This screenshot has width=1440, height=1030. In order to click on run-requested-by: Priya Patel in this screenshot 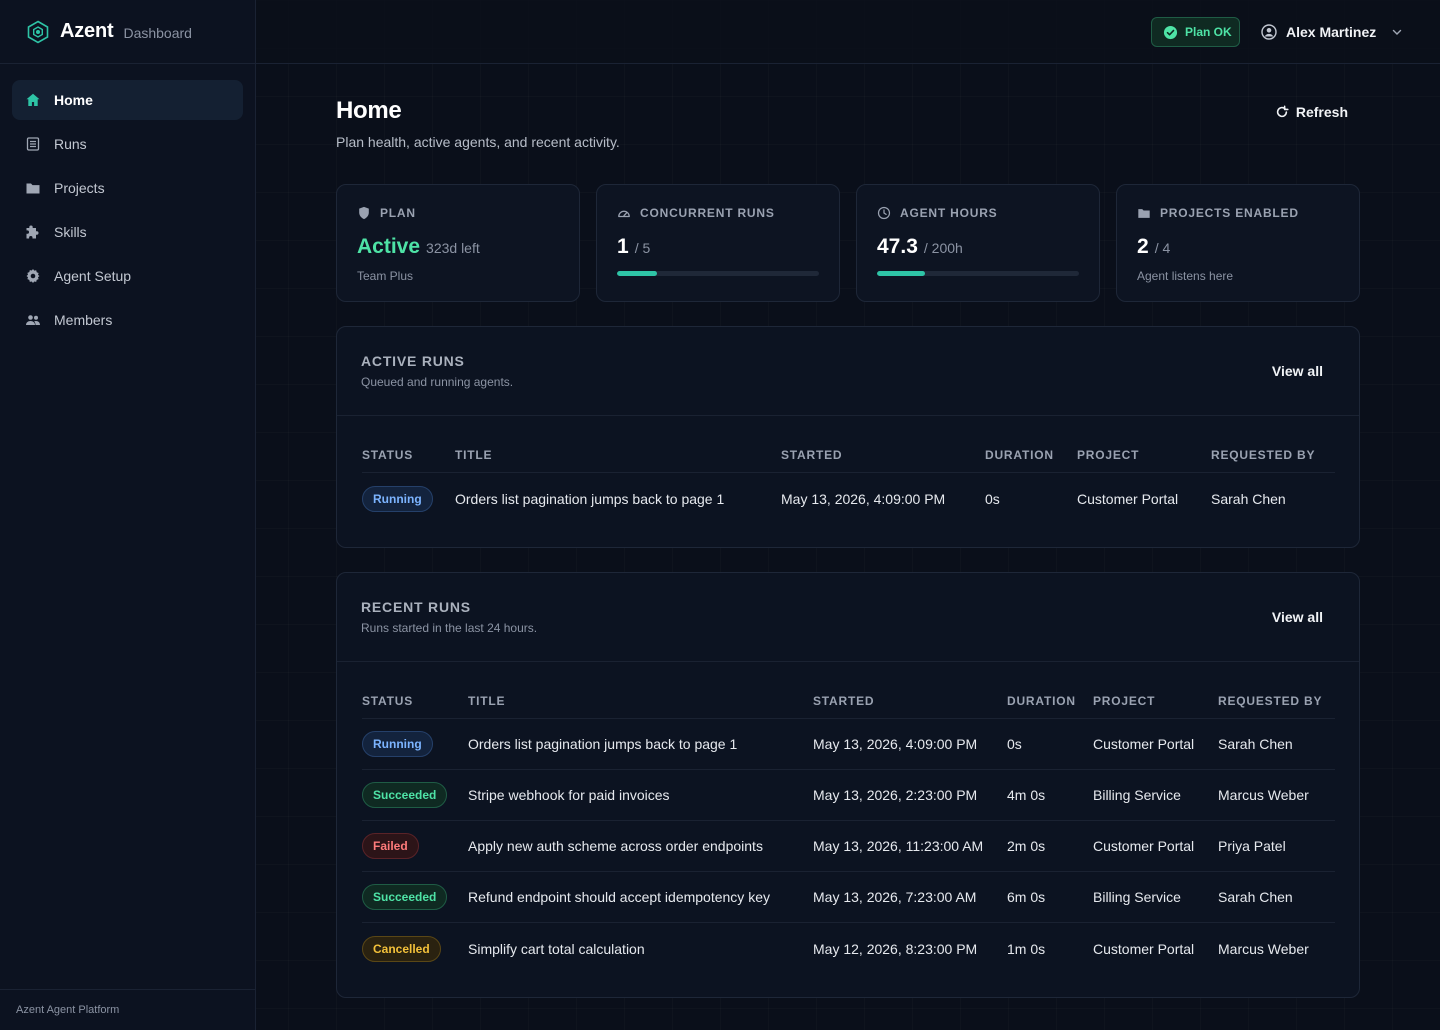, I will do `click(1252, 846)`.